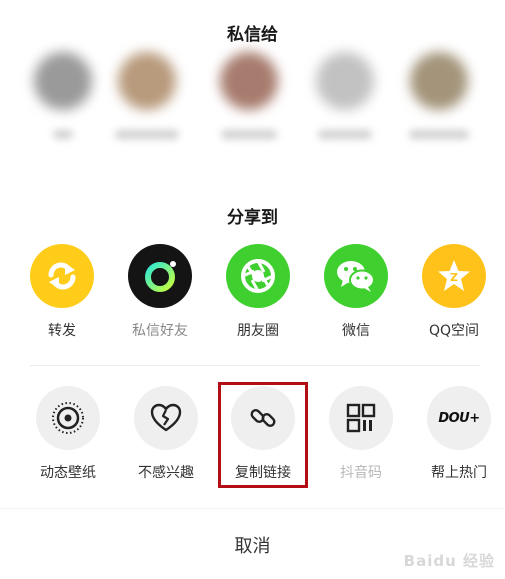 The height and width of the screenshot is (579, 505). I want to click on qr-code-icon, so click(361, 418).